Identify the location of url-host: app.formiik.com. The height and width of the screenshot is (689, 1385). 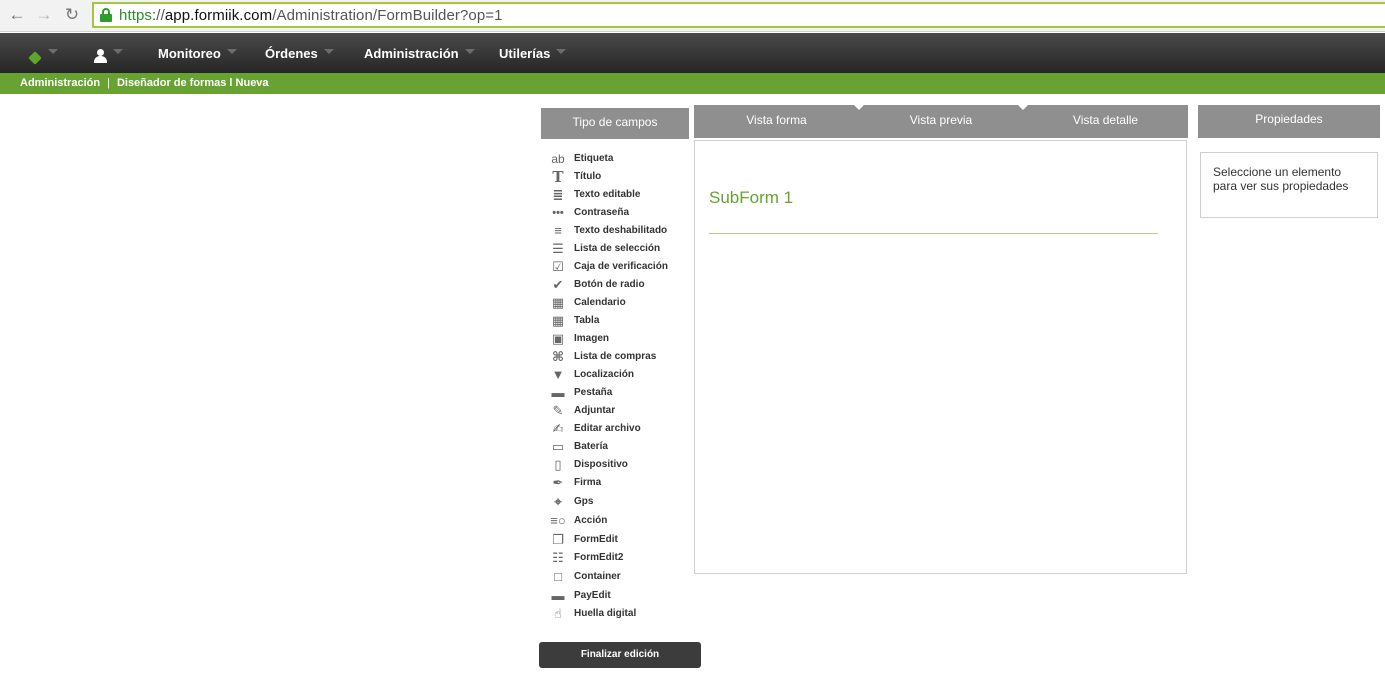
(218, 15).